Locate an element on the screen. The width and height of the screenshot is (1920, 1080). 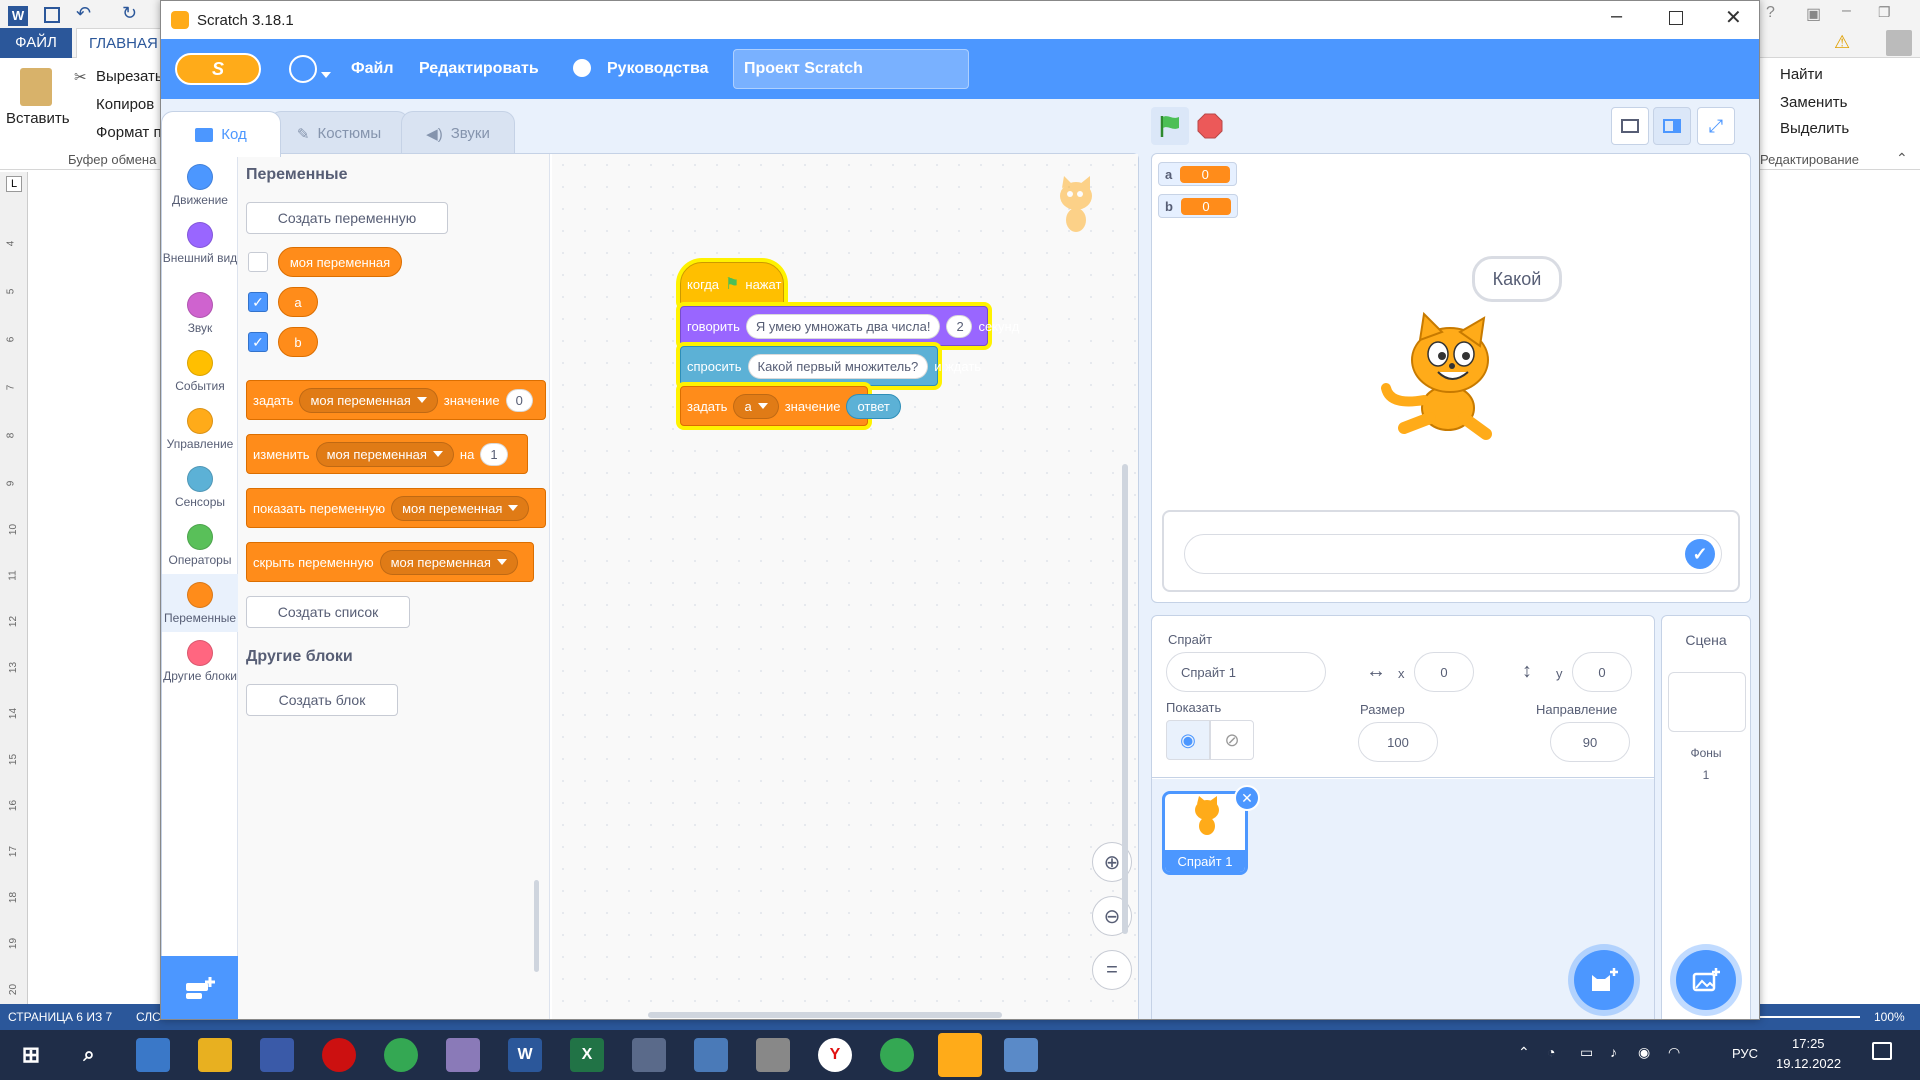
stop-button is located at coordinates (1210, 126).